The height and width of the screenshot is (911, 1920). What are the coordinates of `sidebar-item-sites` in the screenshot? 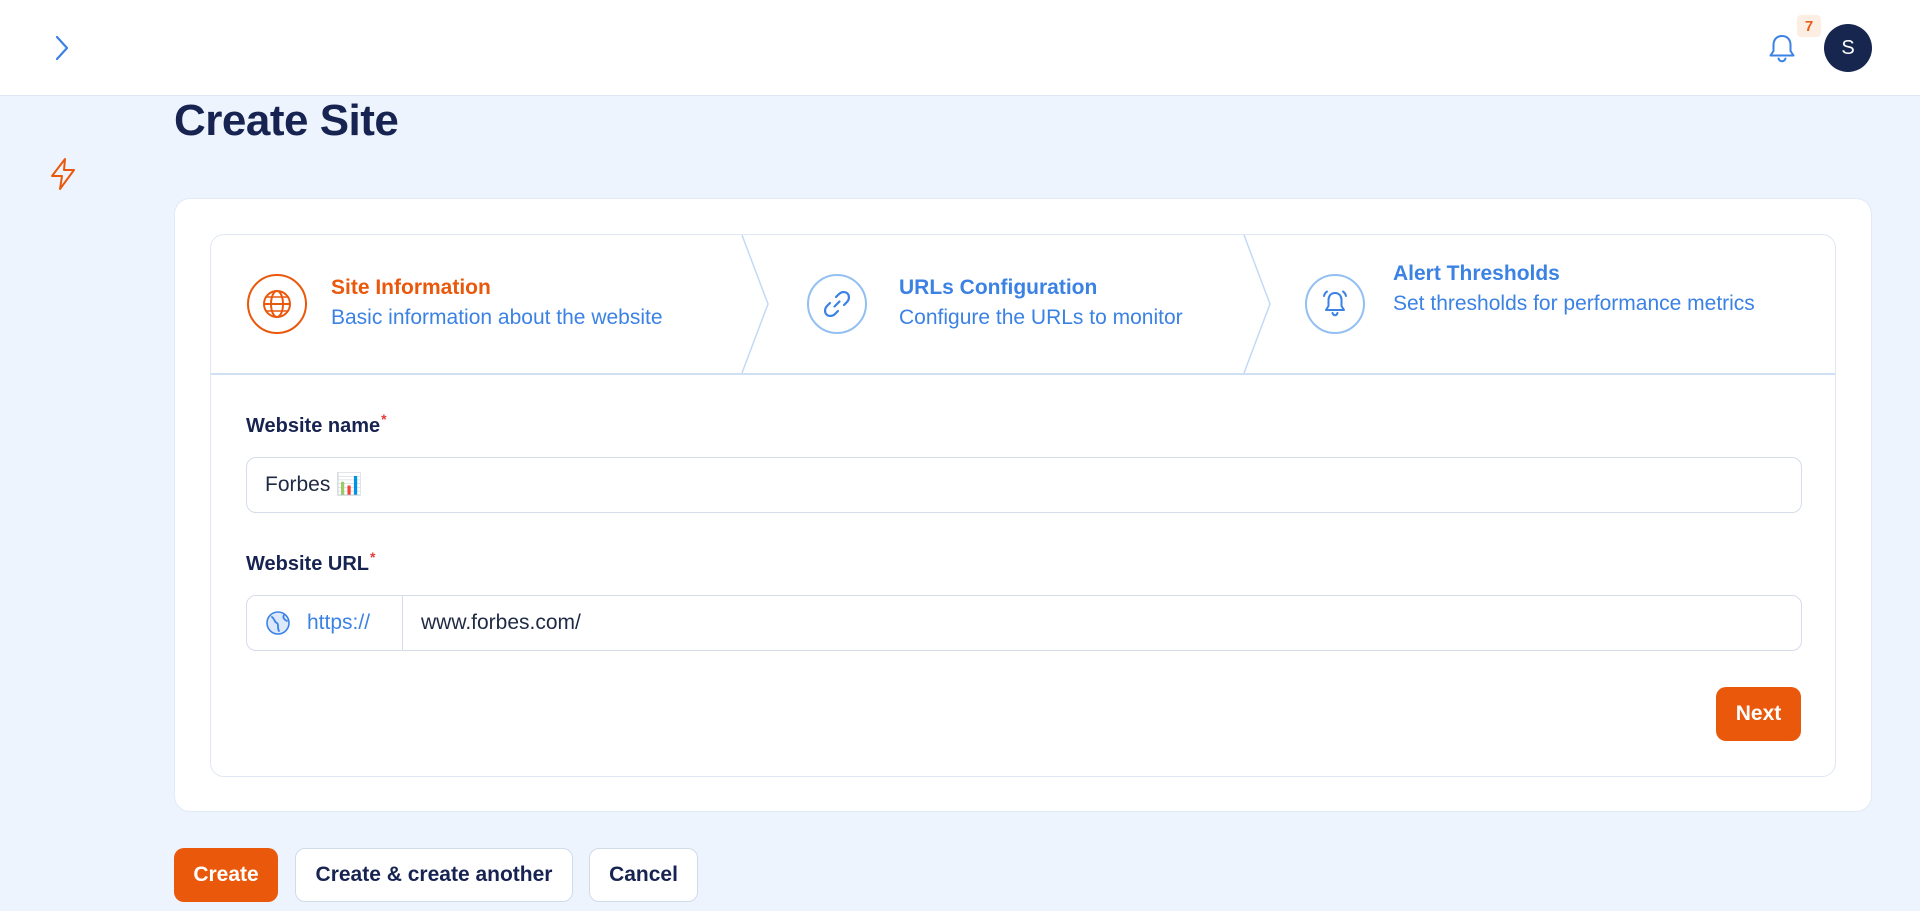 It's located at (63, 174).